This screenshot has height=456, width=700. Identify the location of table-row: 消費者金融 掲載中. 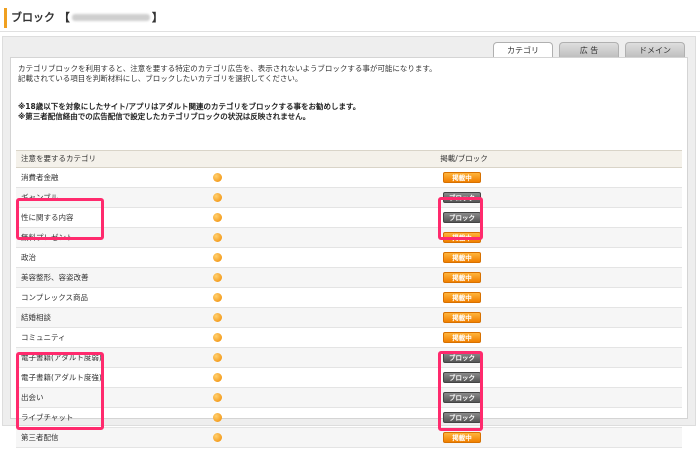
(349, 178).